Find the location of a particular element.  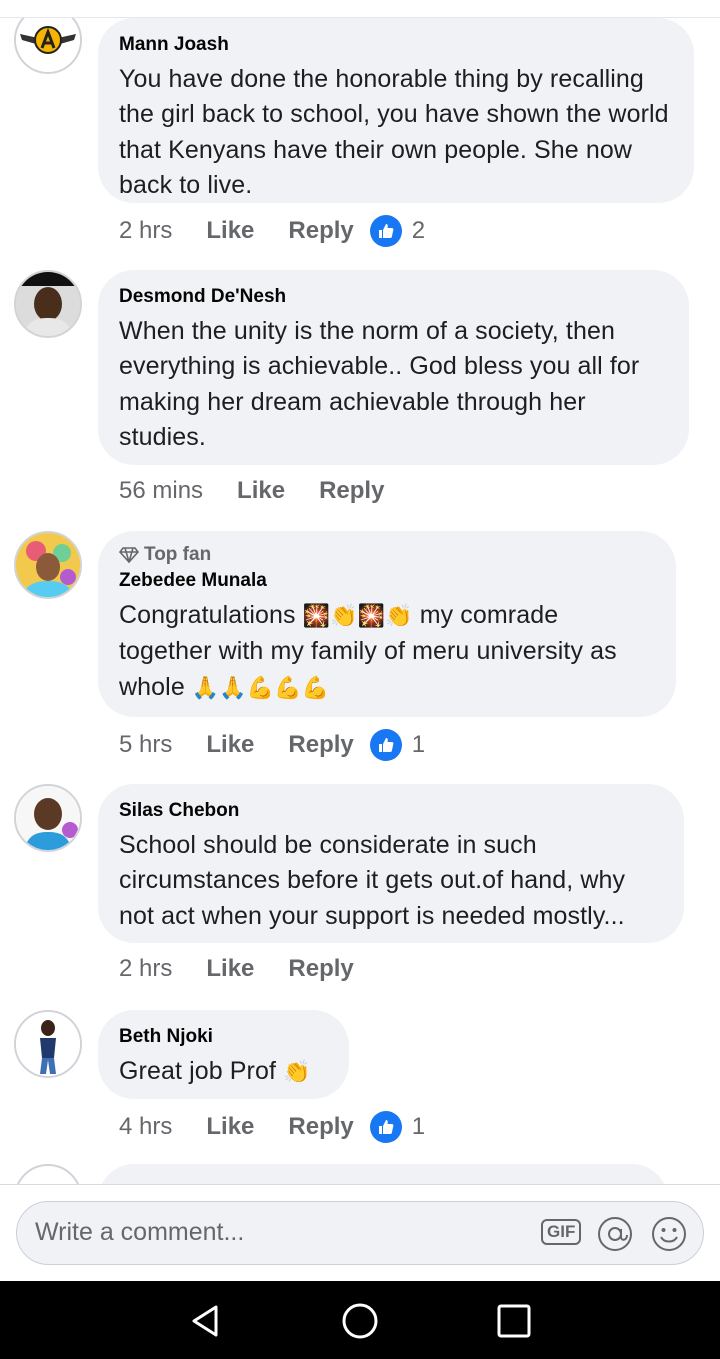

recents-icon is located at coordinates (514, 1321).